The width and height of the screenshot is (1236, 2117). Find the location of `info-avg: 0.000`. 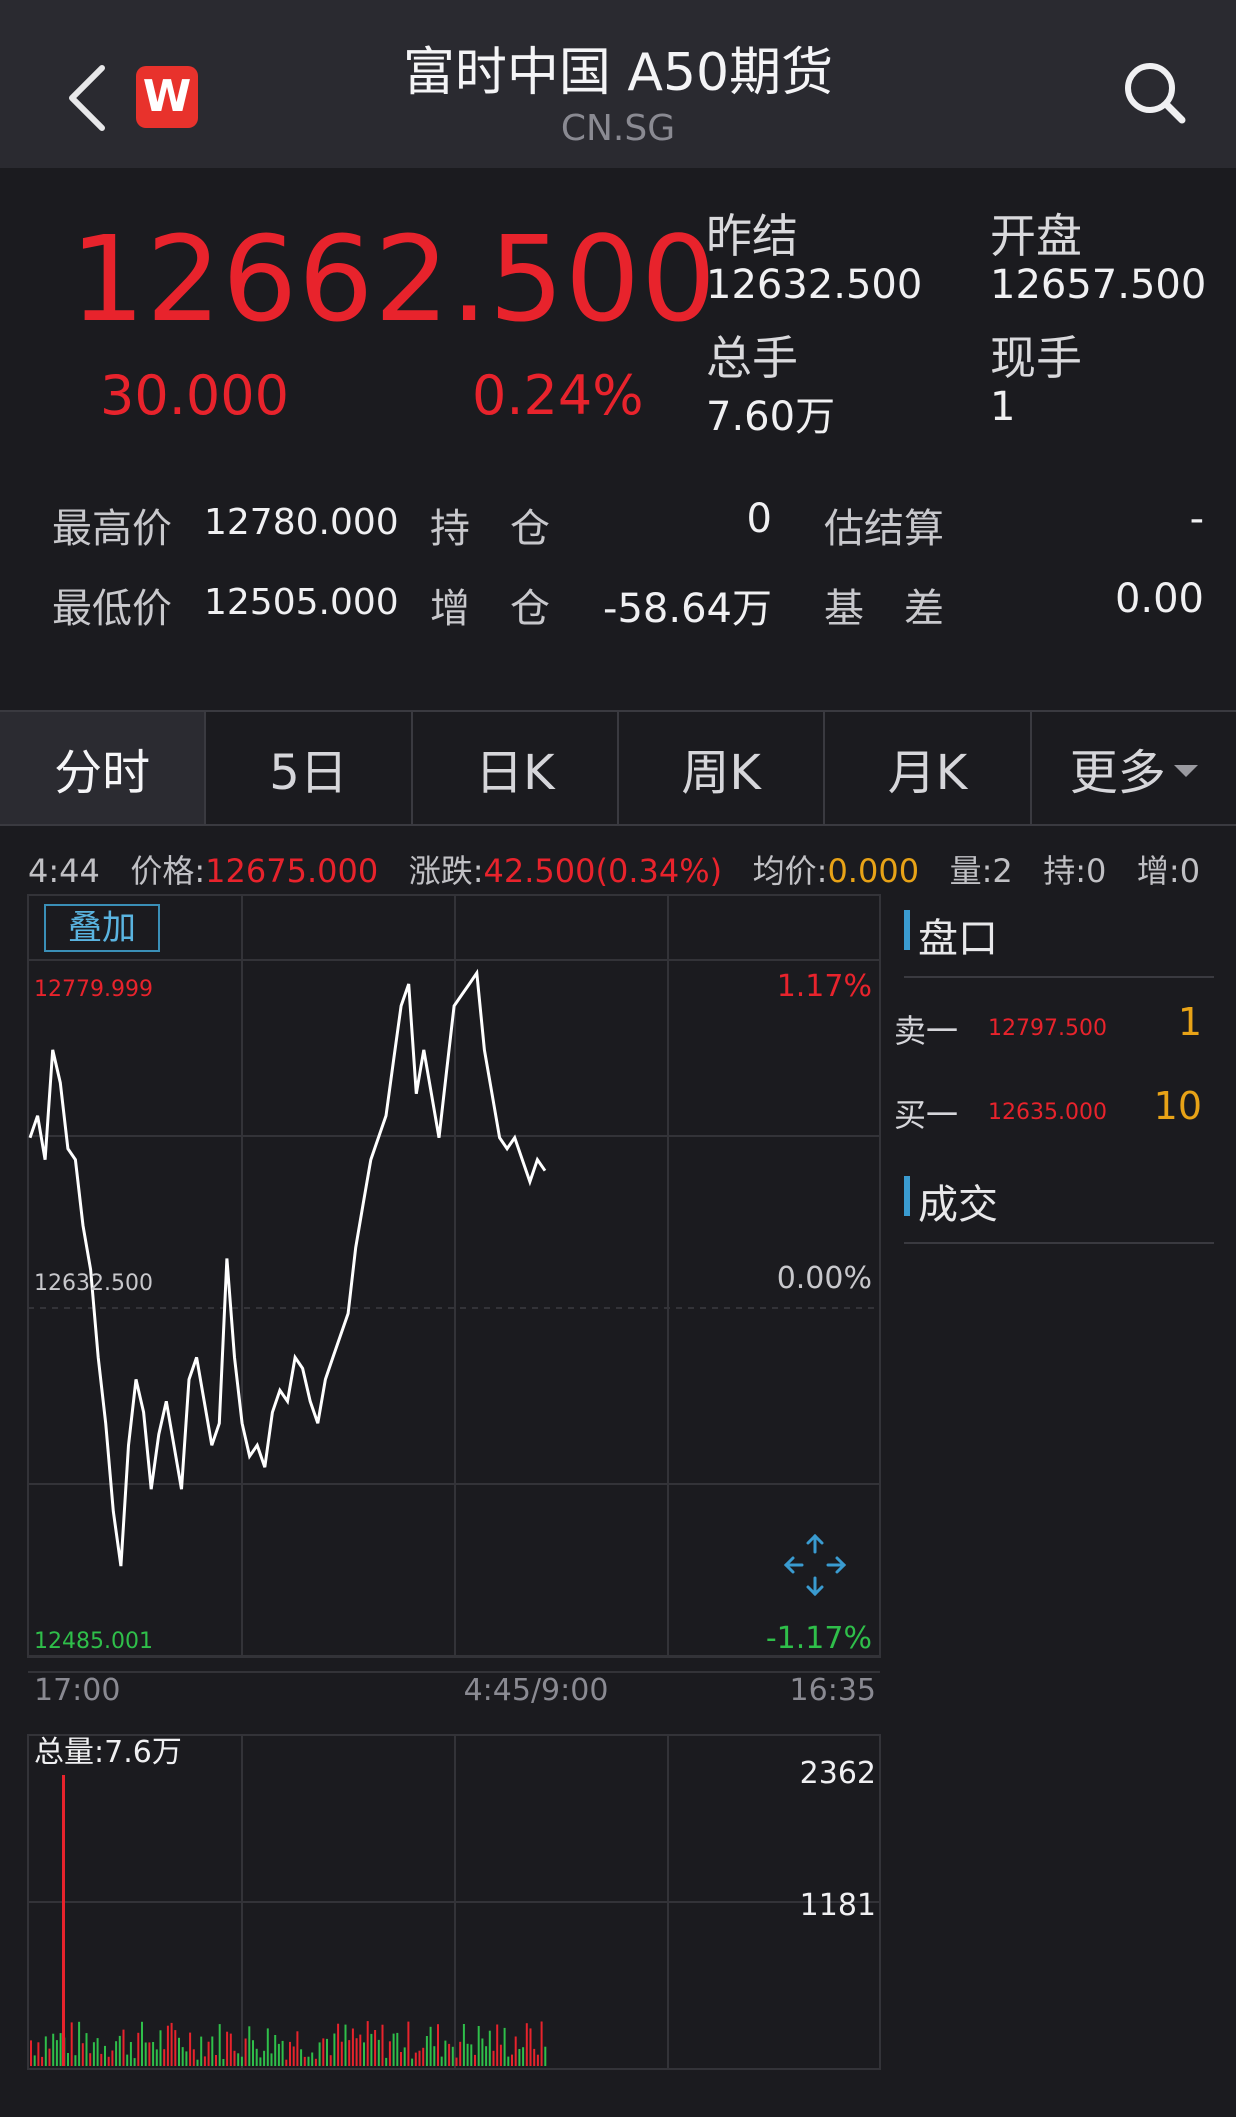

info-avg: 0.000 is located at coordinates (873, 871).